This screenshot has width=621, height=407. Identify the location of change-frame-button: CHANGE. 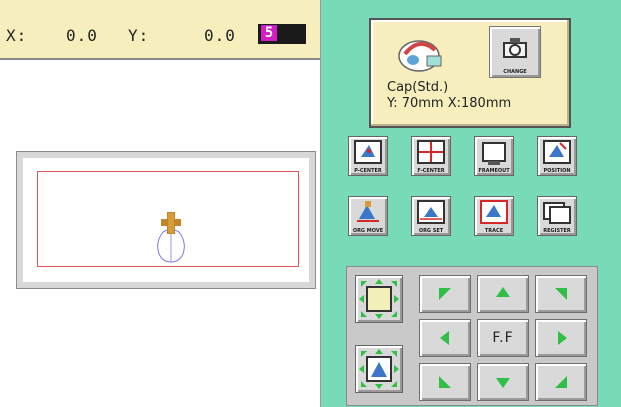
(515, 52).